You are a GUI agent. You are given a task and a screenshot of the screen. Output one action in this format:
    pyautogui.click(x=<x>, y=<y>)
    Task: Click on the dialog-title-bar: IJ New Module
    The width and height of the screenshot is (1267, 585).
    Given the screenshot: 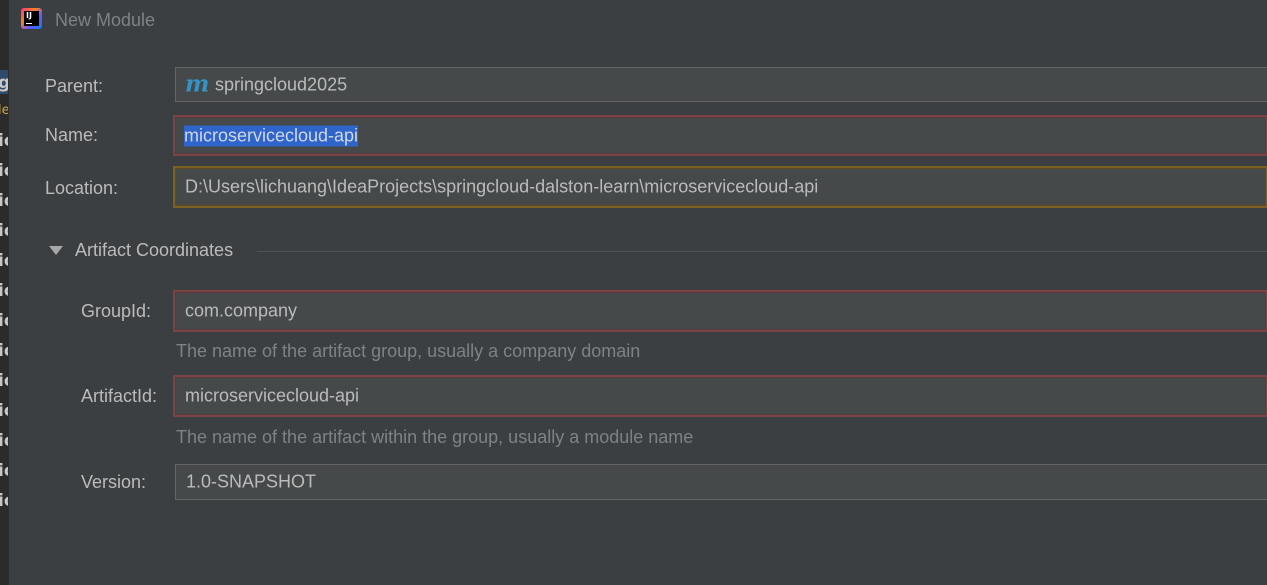 What is the action you would take?
    pyautogui.click(x=638, y=20)
    